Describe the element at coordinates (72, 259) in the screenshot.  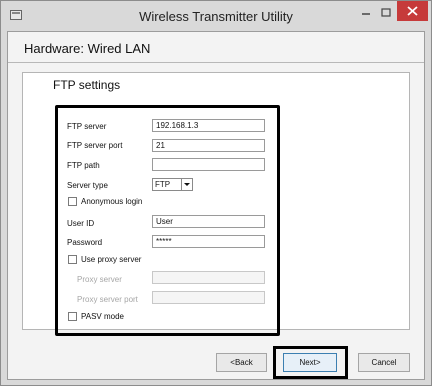
I see `use-proxy-checkbox` at that location.